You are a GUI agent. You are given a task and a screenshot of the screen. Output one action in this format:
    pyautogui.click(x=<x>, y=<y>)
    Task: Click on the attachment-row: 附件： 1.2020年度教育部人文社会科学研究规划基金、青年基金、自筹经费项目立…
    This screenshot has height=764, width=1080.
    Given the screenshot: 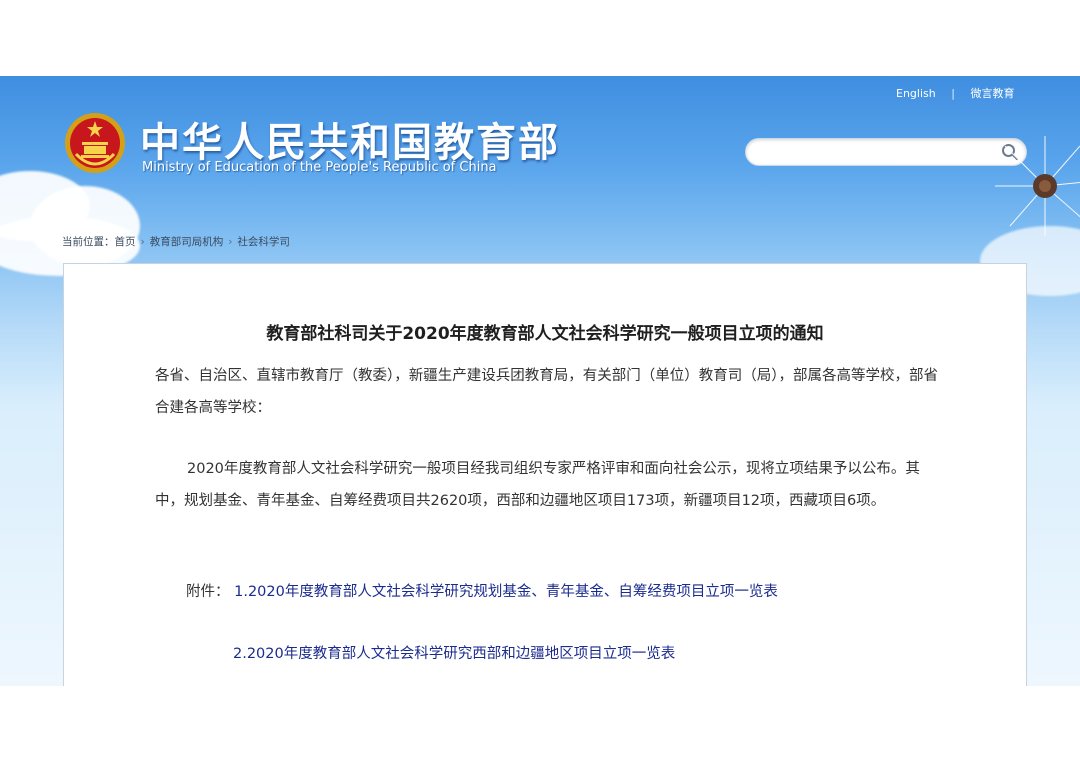 What is the action you would take?
    pyautogui.click(x=482, y=590)
    